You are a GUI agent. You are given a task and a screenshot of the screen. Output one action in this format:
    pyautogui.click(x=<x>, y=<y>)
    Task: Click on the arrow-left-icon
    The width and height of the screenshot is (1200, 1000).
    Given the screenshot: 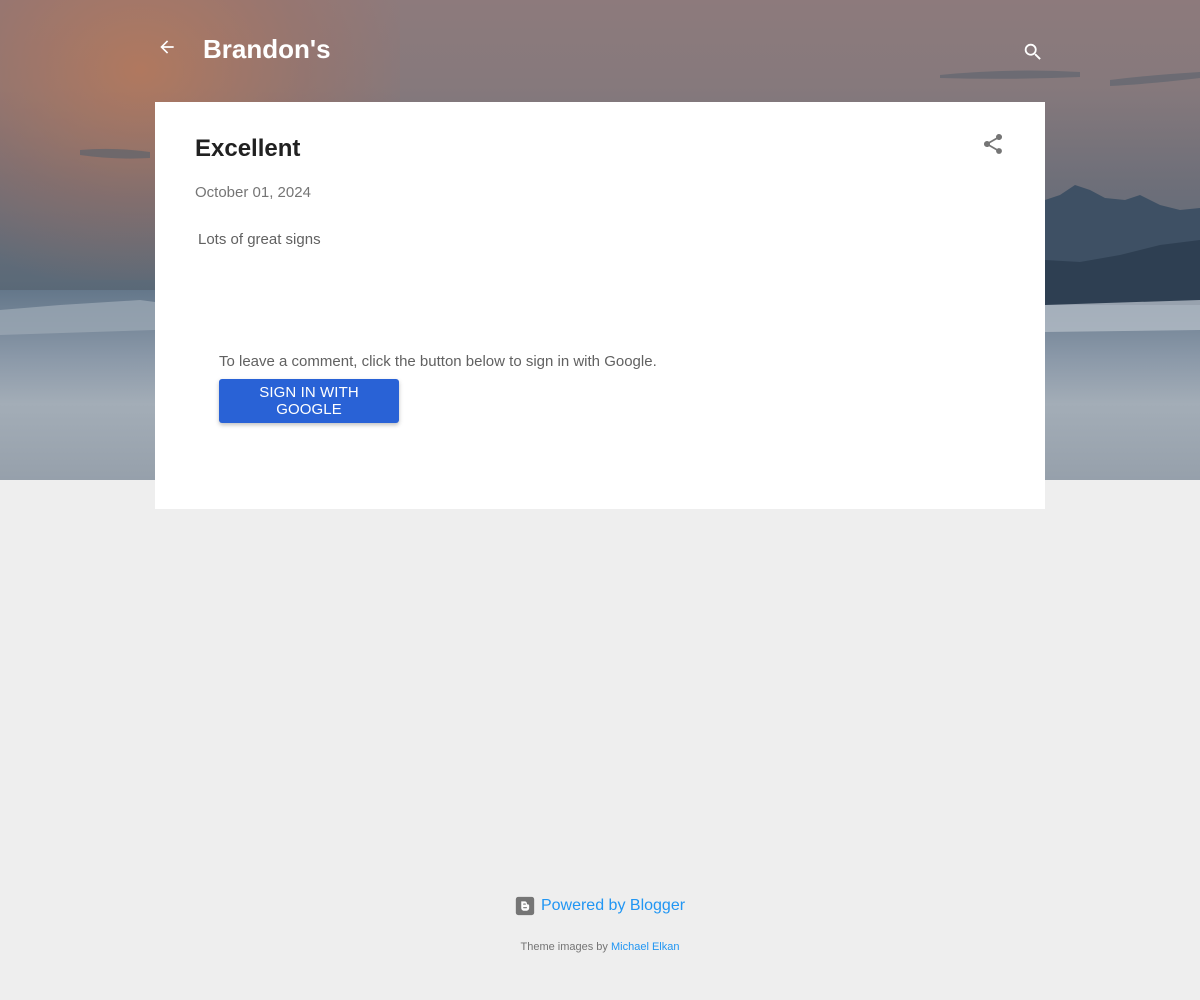 What is the action you would take?
    pyautogui.click(x=167, y=47)
    